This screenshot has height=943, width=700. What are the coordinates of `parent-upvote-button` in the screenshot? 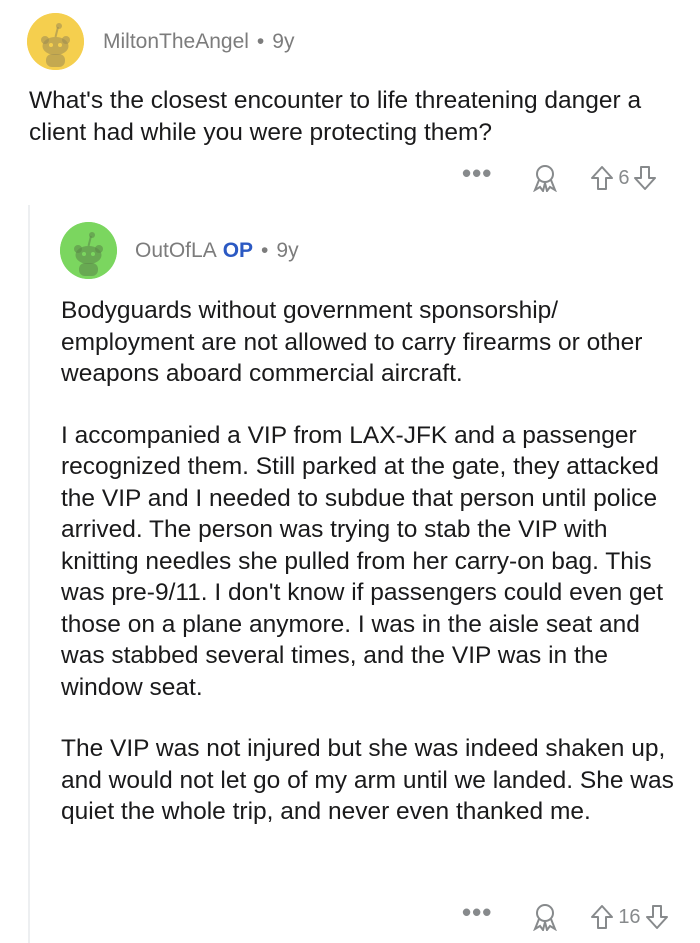 It's located at (602, 178).